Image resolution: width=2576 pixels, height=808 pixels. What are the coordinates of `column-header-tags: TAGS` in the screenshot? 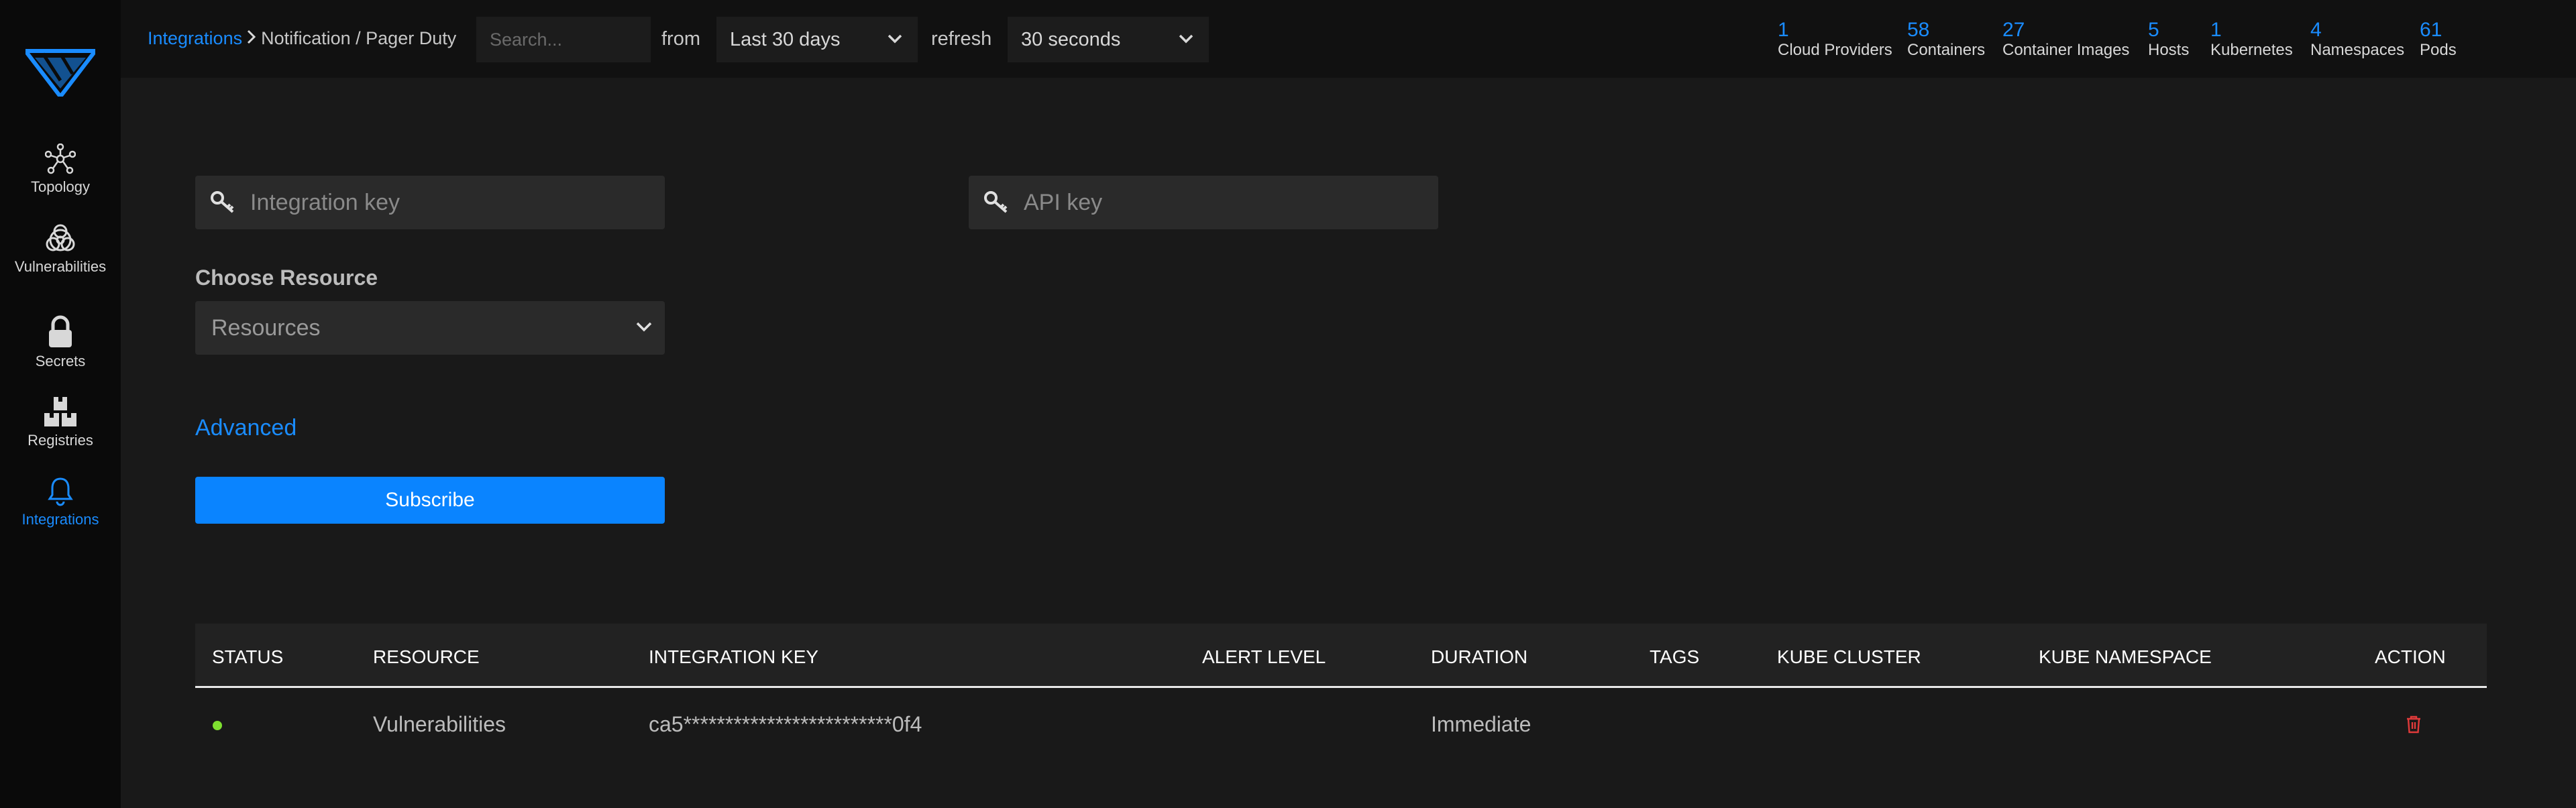 It's located at (1675, 656).